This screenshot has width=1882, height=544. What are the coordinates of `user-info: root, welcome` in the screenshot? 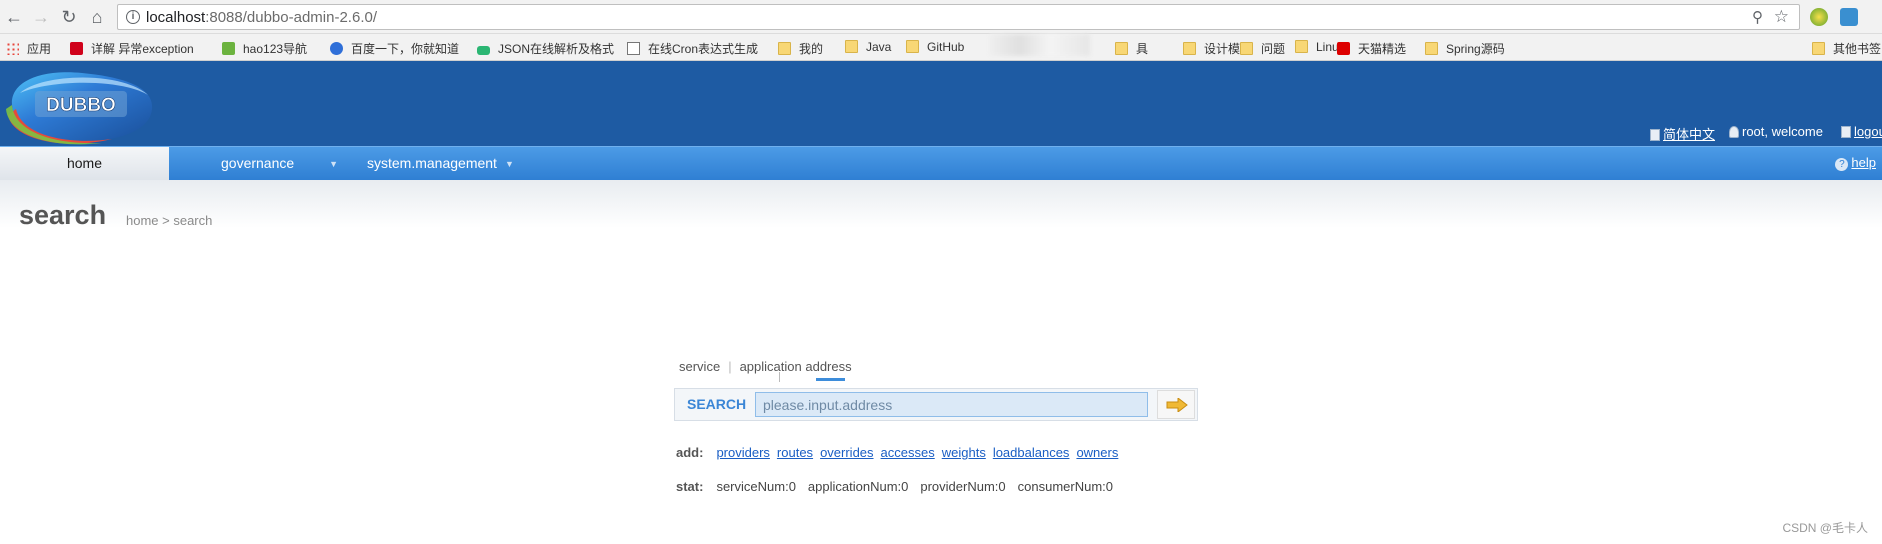 It's located at (1776, 131).